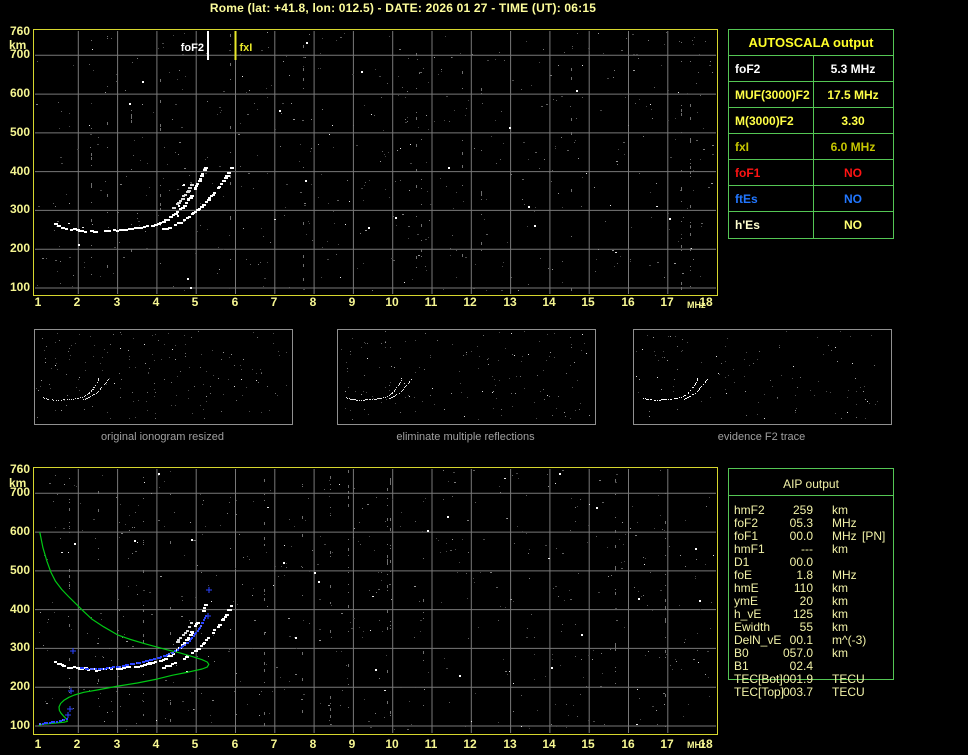 This screenshot has height=755, width=968. Describe the element at coordinates (19, 248) in the screenshot. I see `y-tick-label: 200` at that location.